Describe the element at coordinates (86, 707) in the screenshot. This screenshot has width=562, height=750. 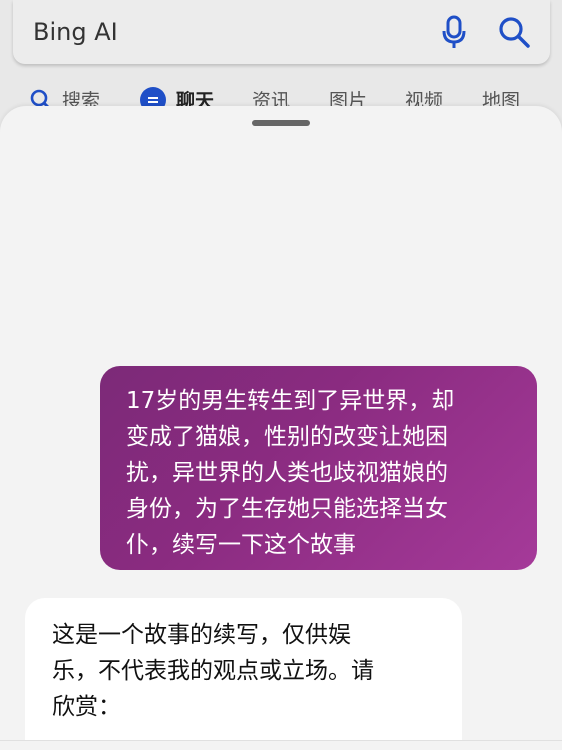
I see `message-line: 欣赏：` at that location.